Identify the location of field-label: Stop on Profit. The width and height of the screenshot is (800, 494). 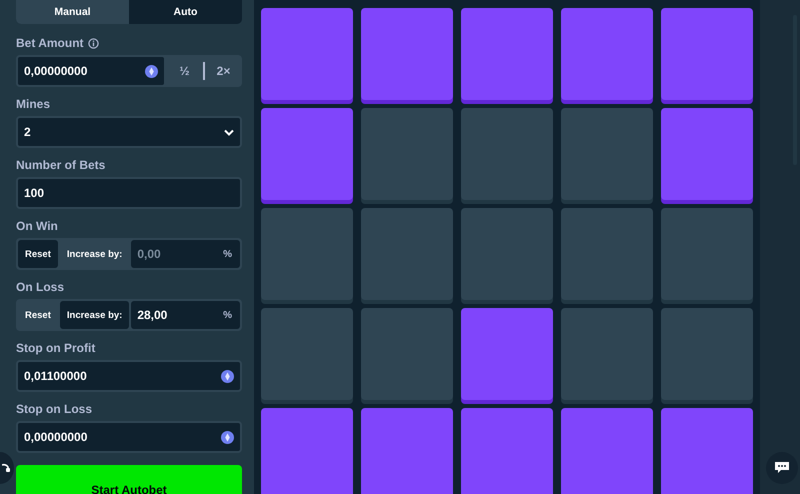
(56, 348).